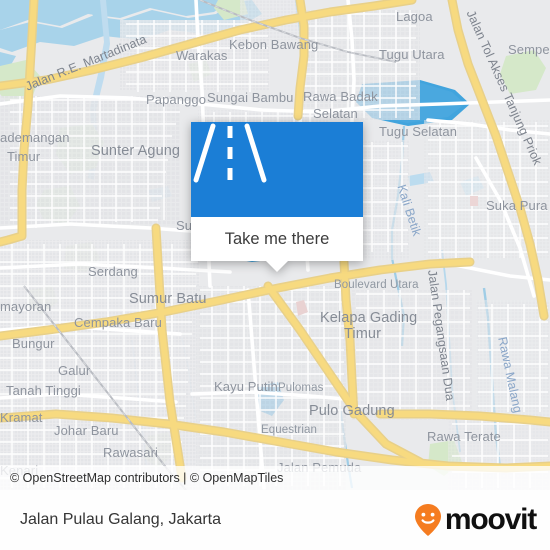 Image resolution: width=550 pixels, height=550 pixels. What do you see at coordinates (277, 266) in the screenshot?
I see `popup-pointer-tail` at bounding box center [277, 266].